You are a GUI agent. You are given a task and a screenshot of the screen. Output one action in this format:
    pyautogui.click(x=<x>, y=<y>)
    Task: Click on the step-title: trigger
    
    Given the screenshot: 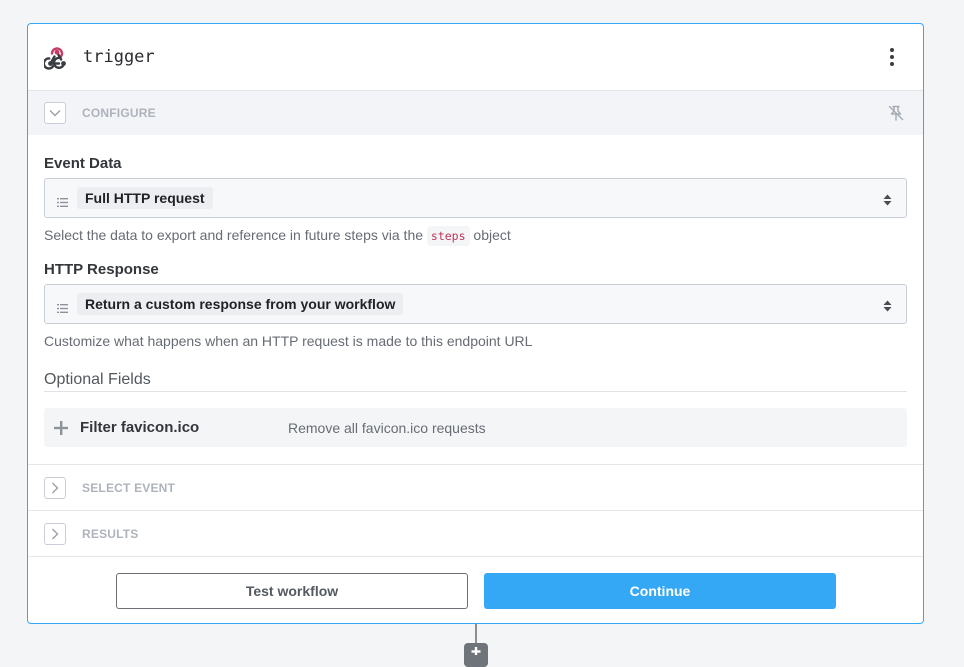 What is the action you would take?
    pyautogui.click(x=119, y=57)
    